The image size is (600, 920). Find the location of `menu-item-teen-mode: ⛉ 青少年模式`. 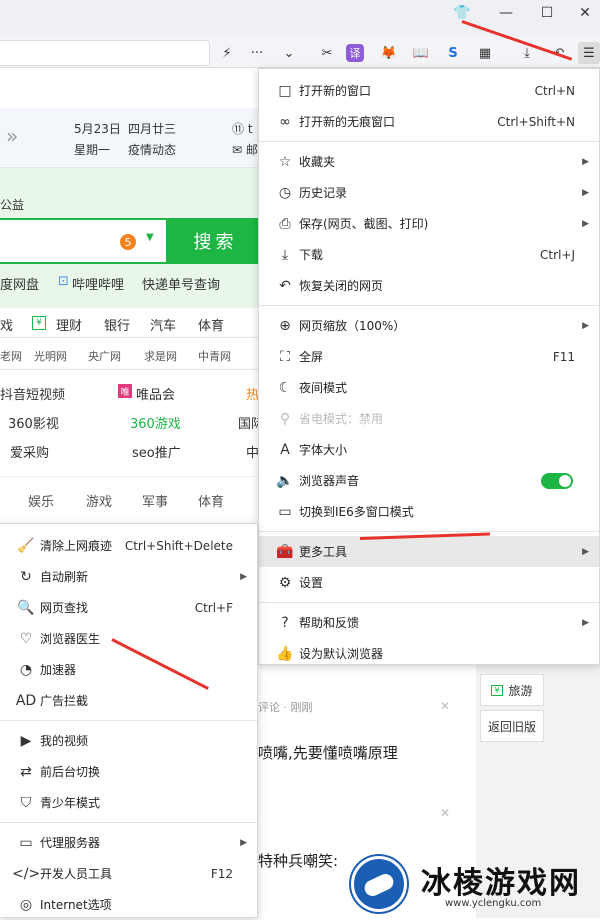

menu-item-teen-mode: ⛉ 青少年模式 is located at coordinates (128, 802).